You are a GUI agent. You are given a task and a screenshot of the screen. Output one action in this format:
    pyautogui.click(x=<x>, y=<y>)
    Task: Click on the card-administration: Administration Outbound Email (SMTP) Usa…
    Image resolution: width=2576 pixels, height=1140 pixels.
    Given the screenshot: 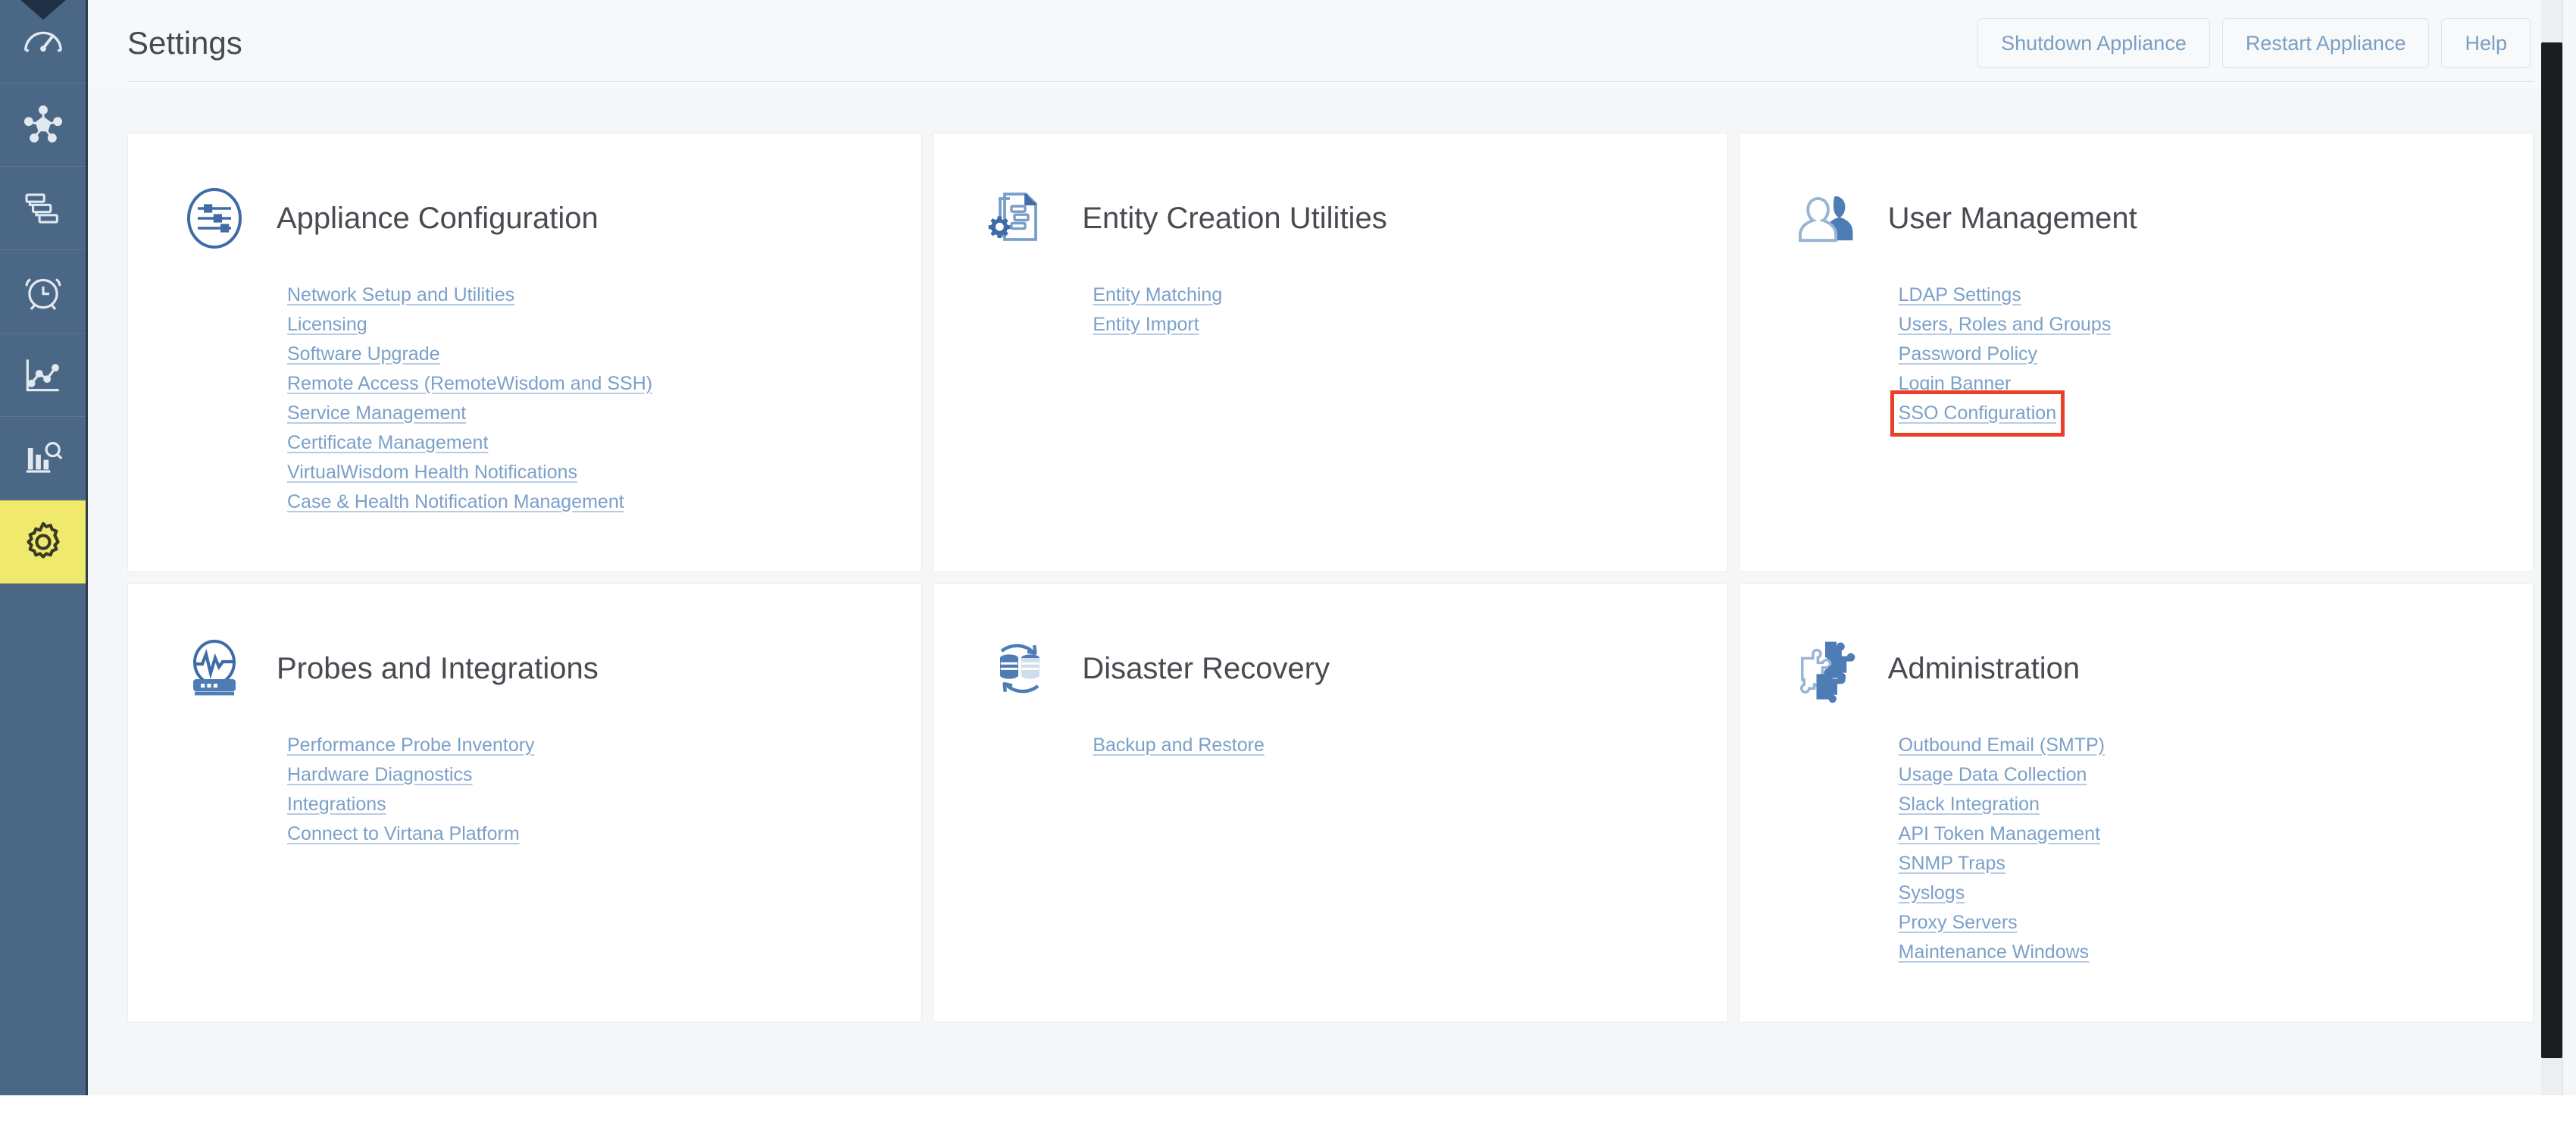 What is the action you would take?
    pyautogui.click(x=2136, y=803)
    